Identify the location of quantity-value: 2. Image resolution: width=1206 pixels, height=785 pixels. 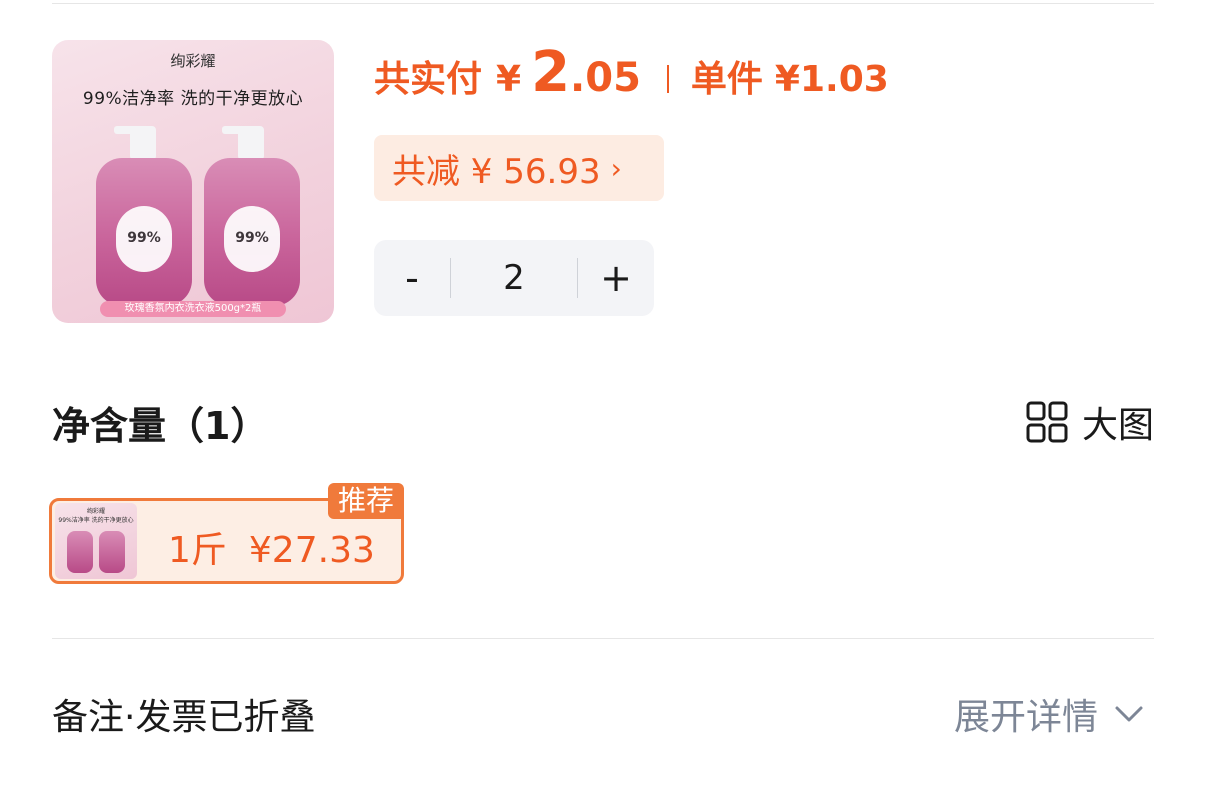
(514, 278).